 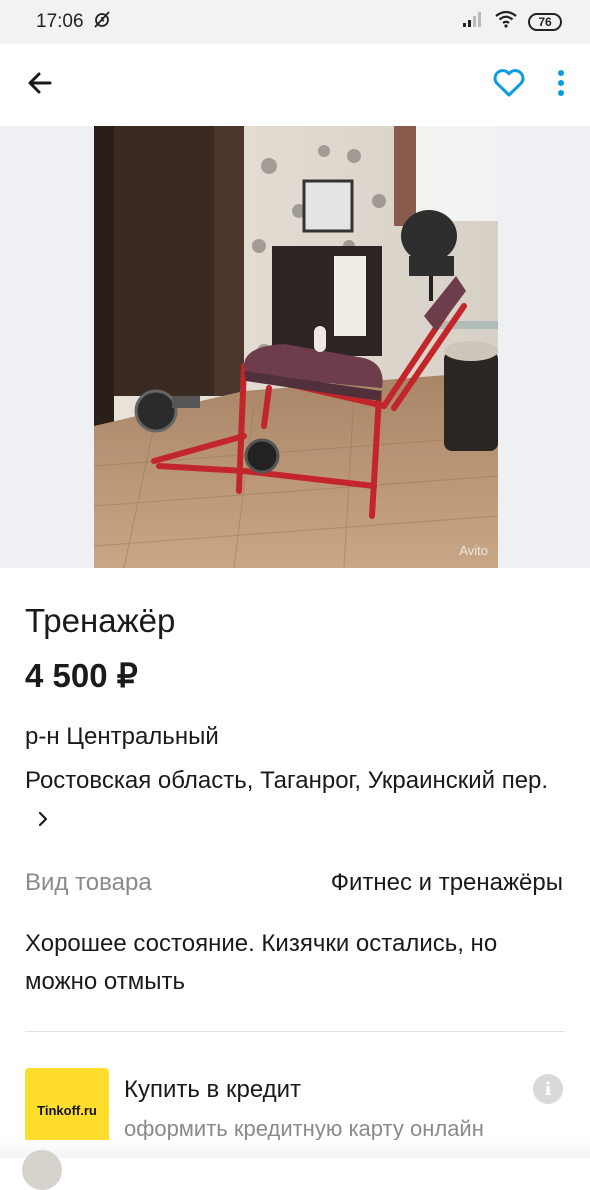 I want to click on bottom-fade, so click(x=295, y=1149).